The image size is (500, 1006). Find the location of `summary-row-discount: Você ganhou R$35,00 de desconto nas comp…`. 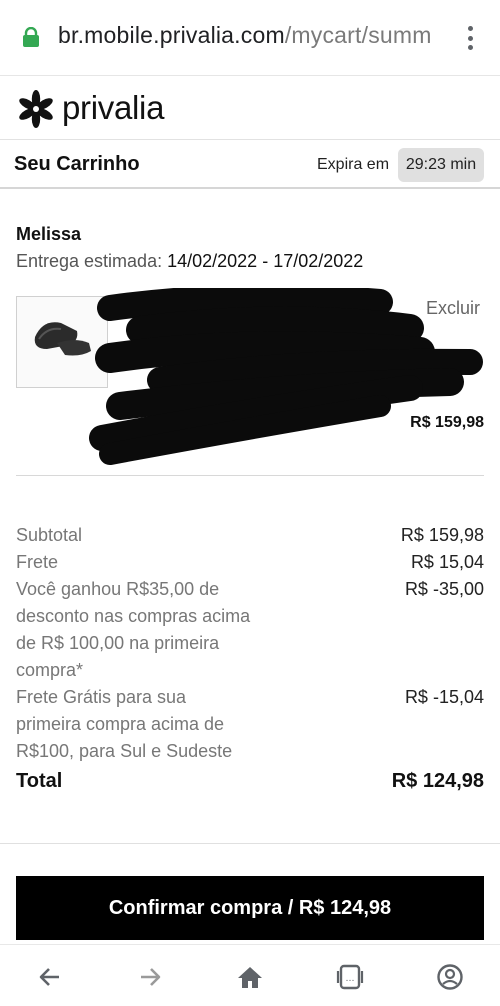

summary-row-discount: Você ganhou R$35,00 de desconto nas comp… is located at coordinates (250, 630).